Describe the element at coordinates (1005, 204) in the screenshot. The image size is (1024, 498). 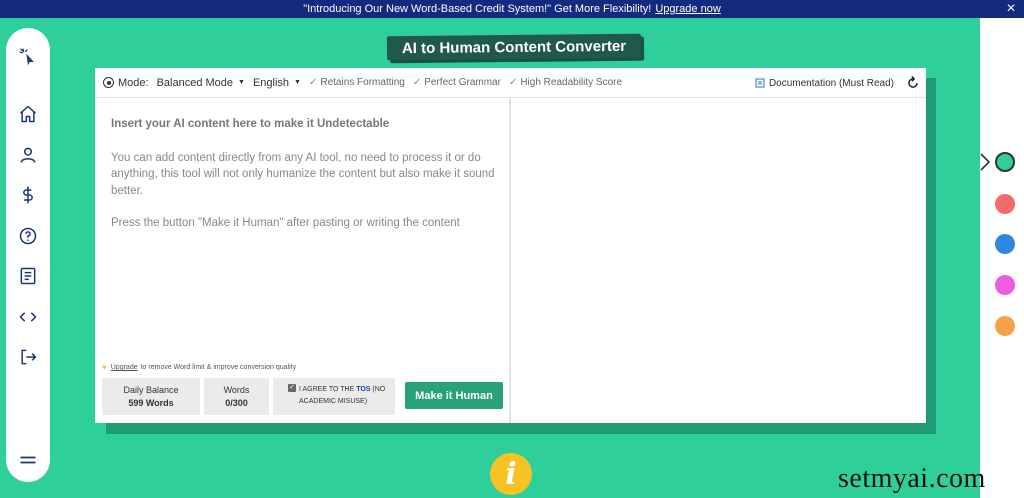
I see `theme-color-red` at that location.